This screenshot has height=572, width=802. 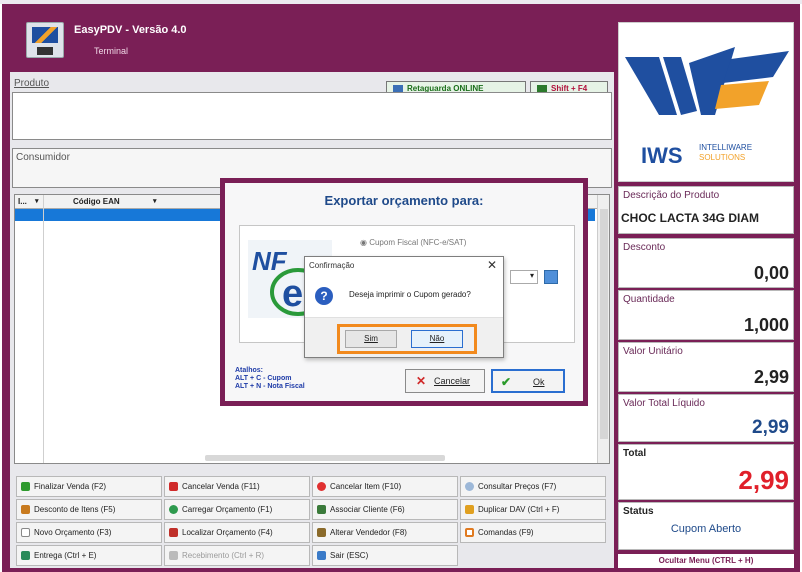 I want to click on btn-label: Alterar Vendedor (F8), so click(x=368, y=532).